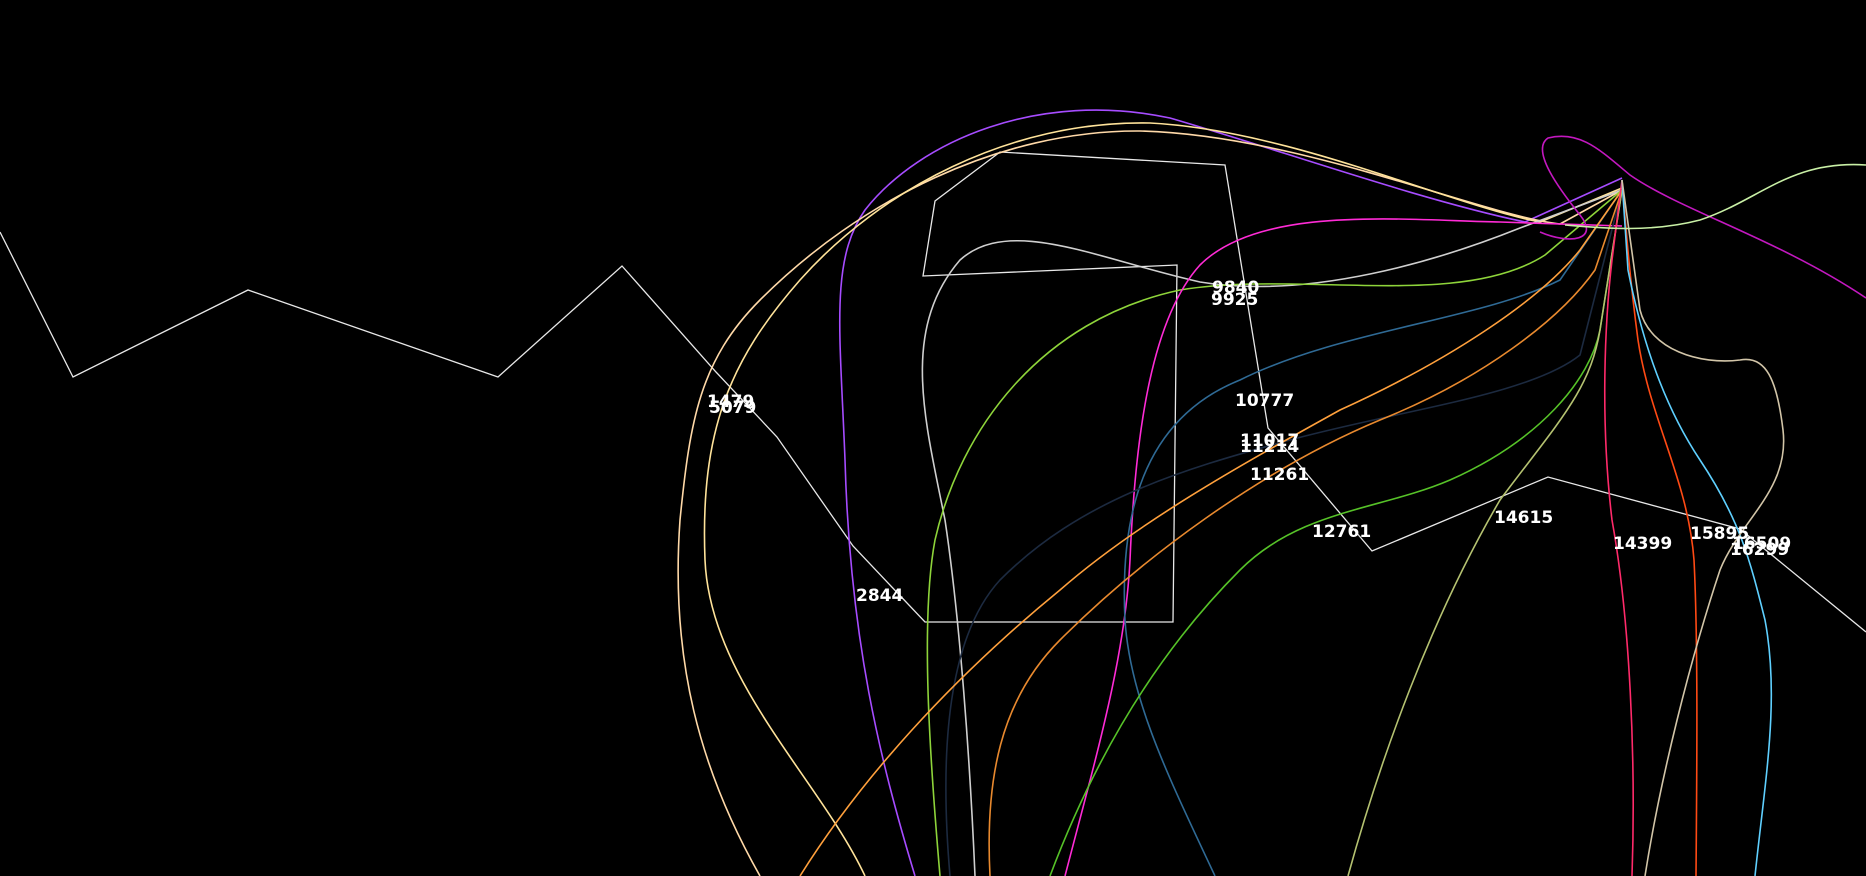 This screenshot has width=1866, height=876. What do you see at coordinates (1279, 475) in the screenshot?
I see `node-label: 11261` at bounding box center [1279, 475].